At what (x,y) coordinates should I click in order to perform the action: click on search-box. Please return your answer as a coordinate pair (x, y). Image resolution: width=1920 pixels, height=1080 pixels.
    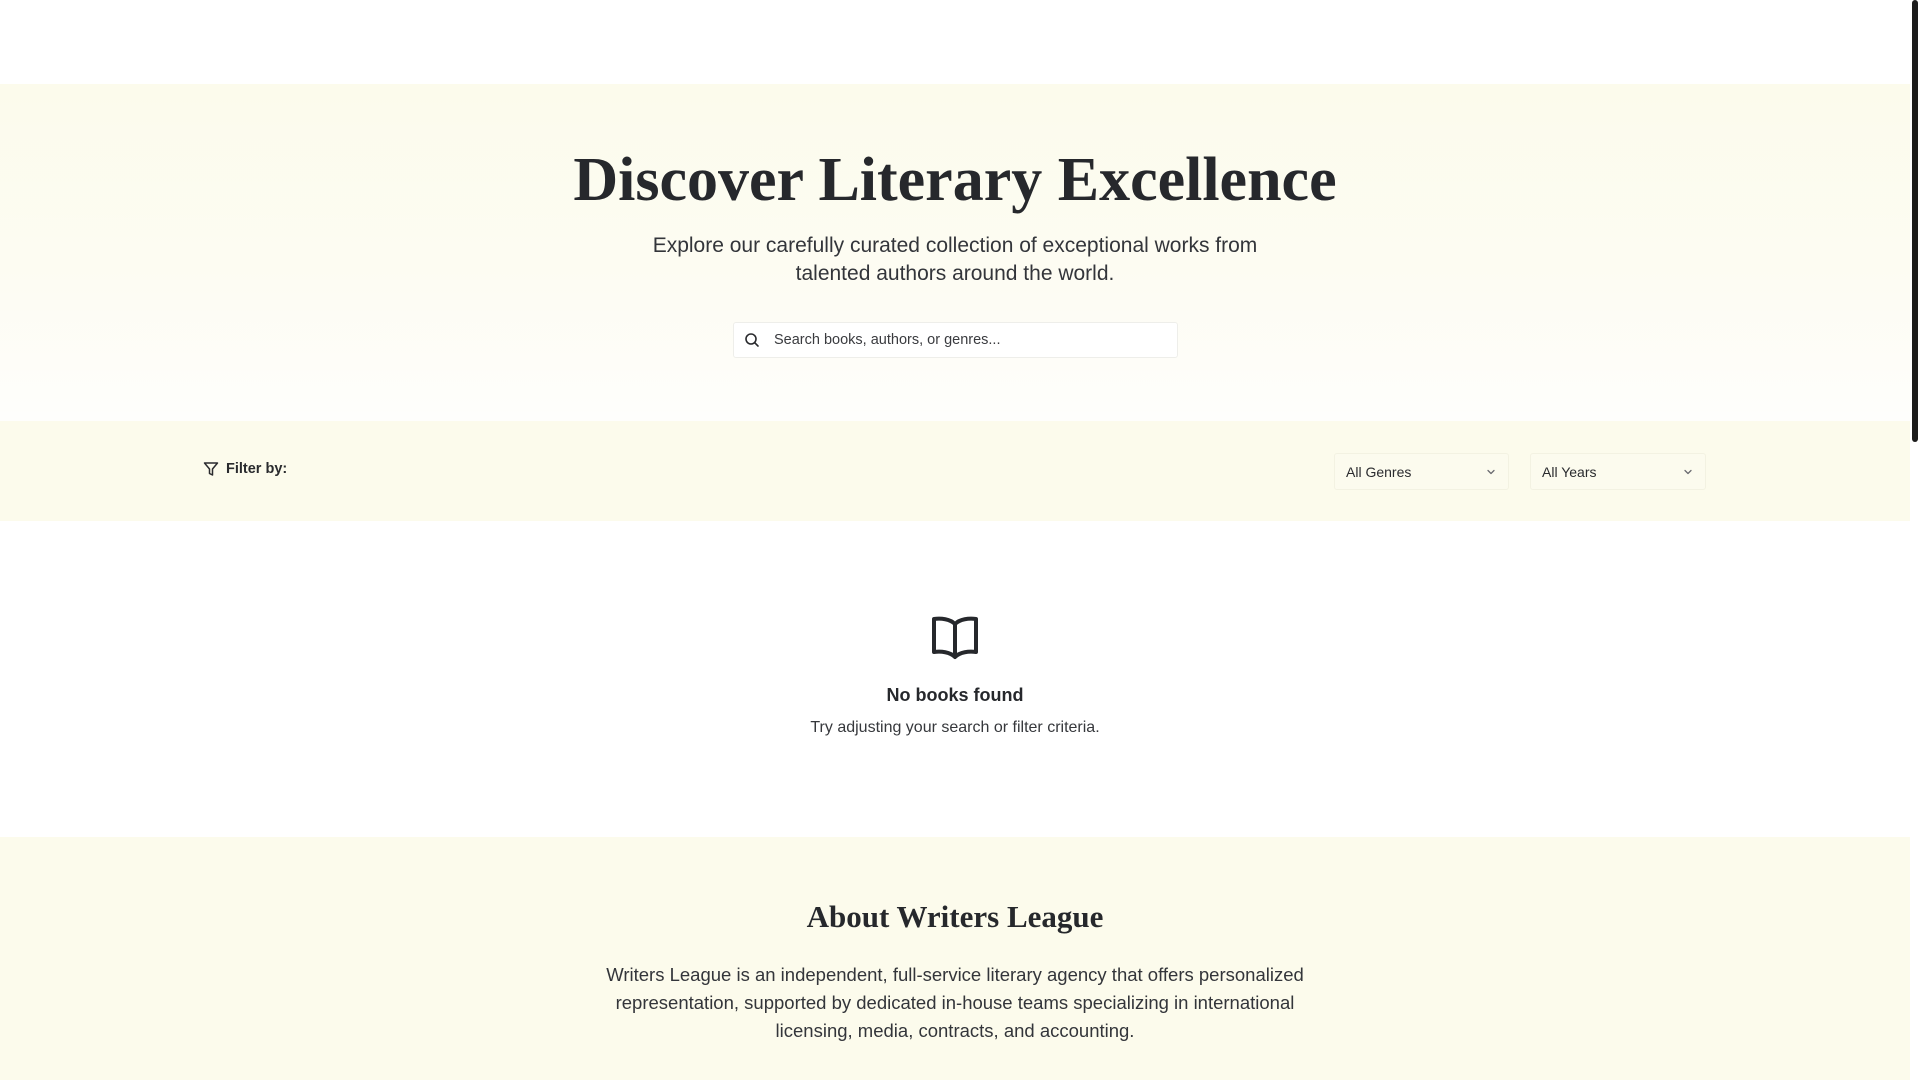
    Looking at the image, I should click on (955, 340).